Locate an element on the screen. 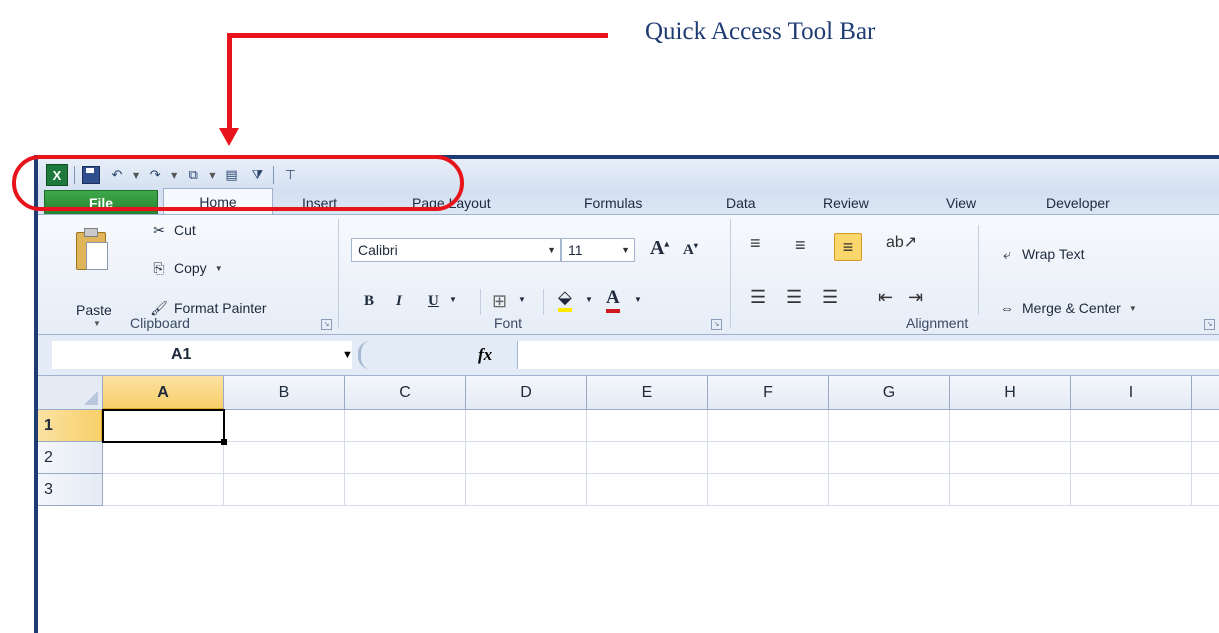 The image size is (1219, 633). font-name-combo: Calibri ▼ is located at coordinates (456, 250).